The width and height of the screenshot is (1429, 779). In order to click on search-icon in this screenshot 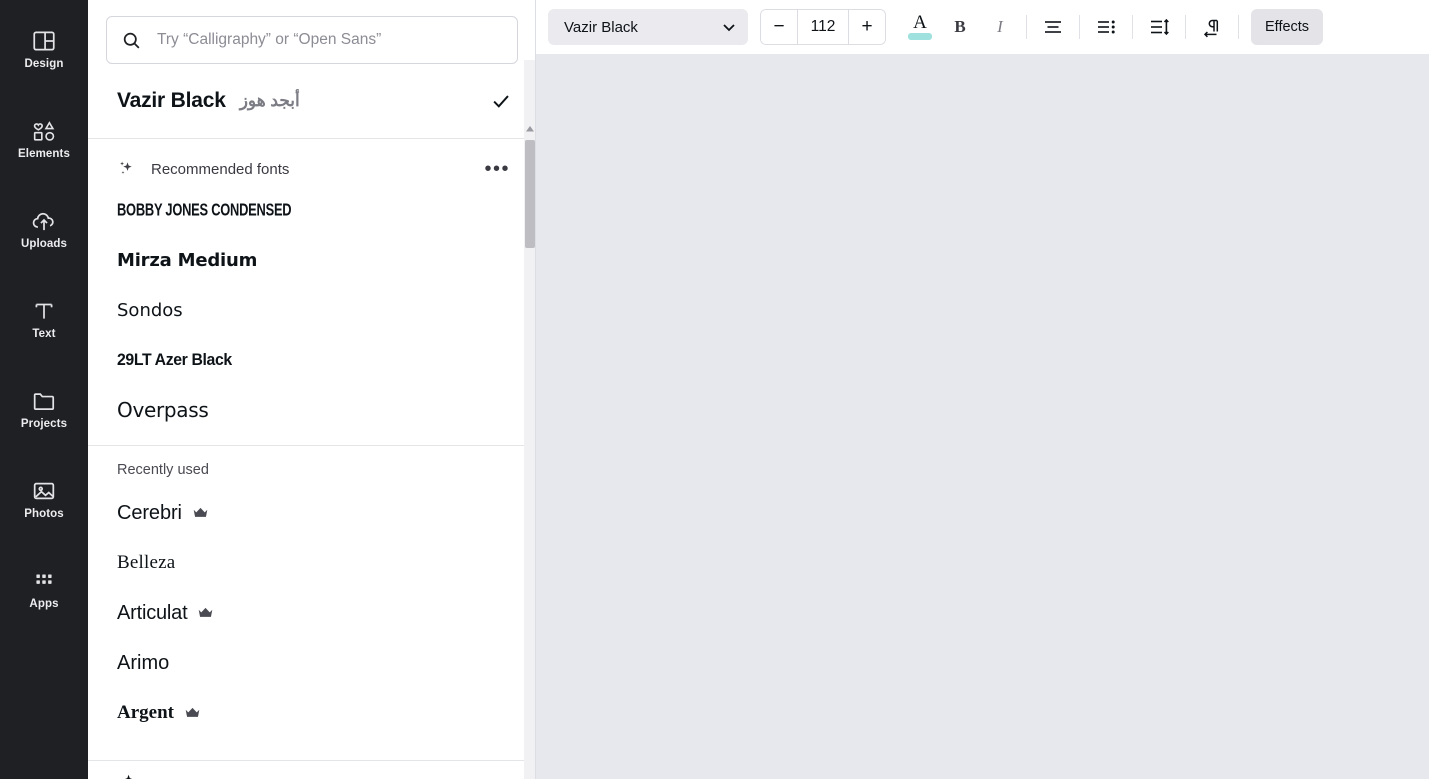, I will do `click(131, 40)`.